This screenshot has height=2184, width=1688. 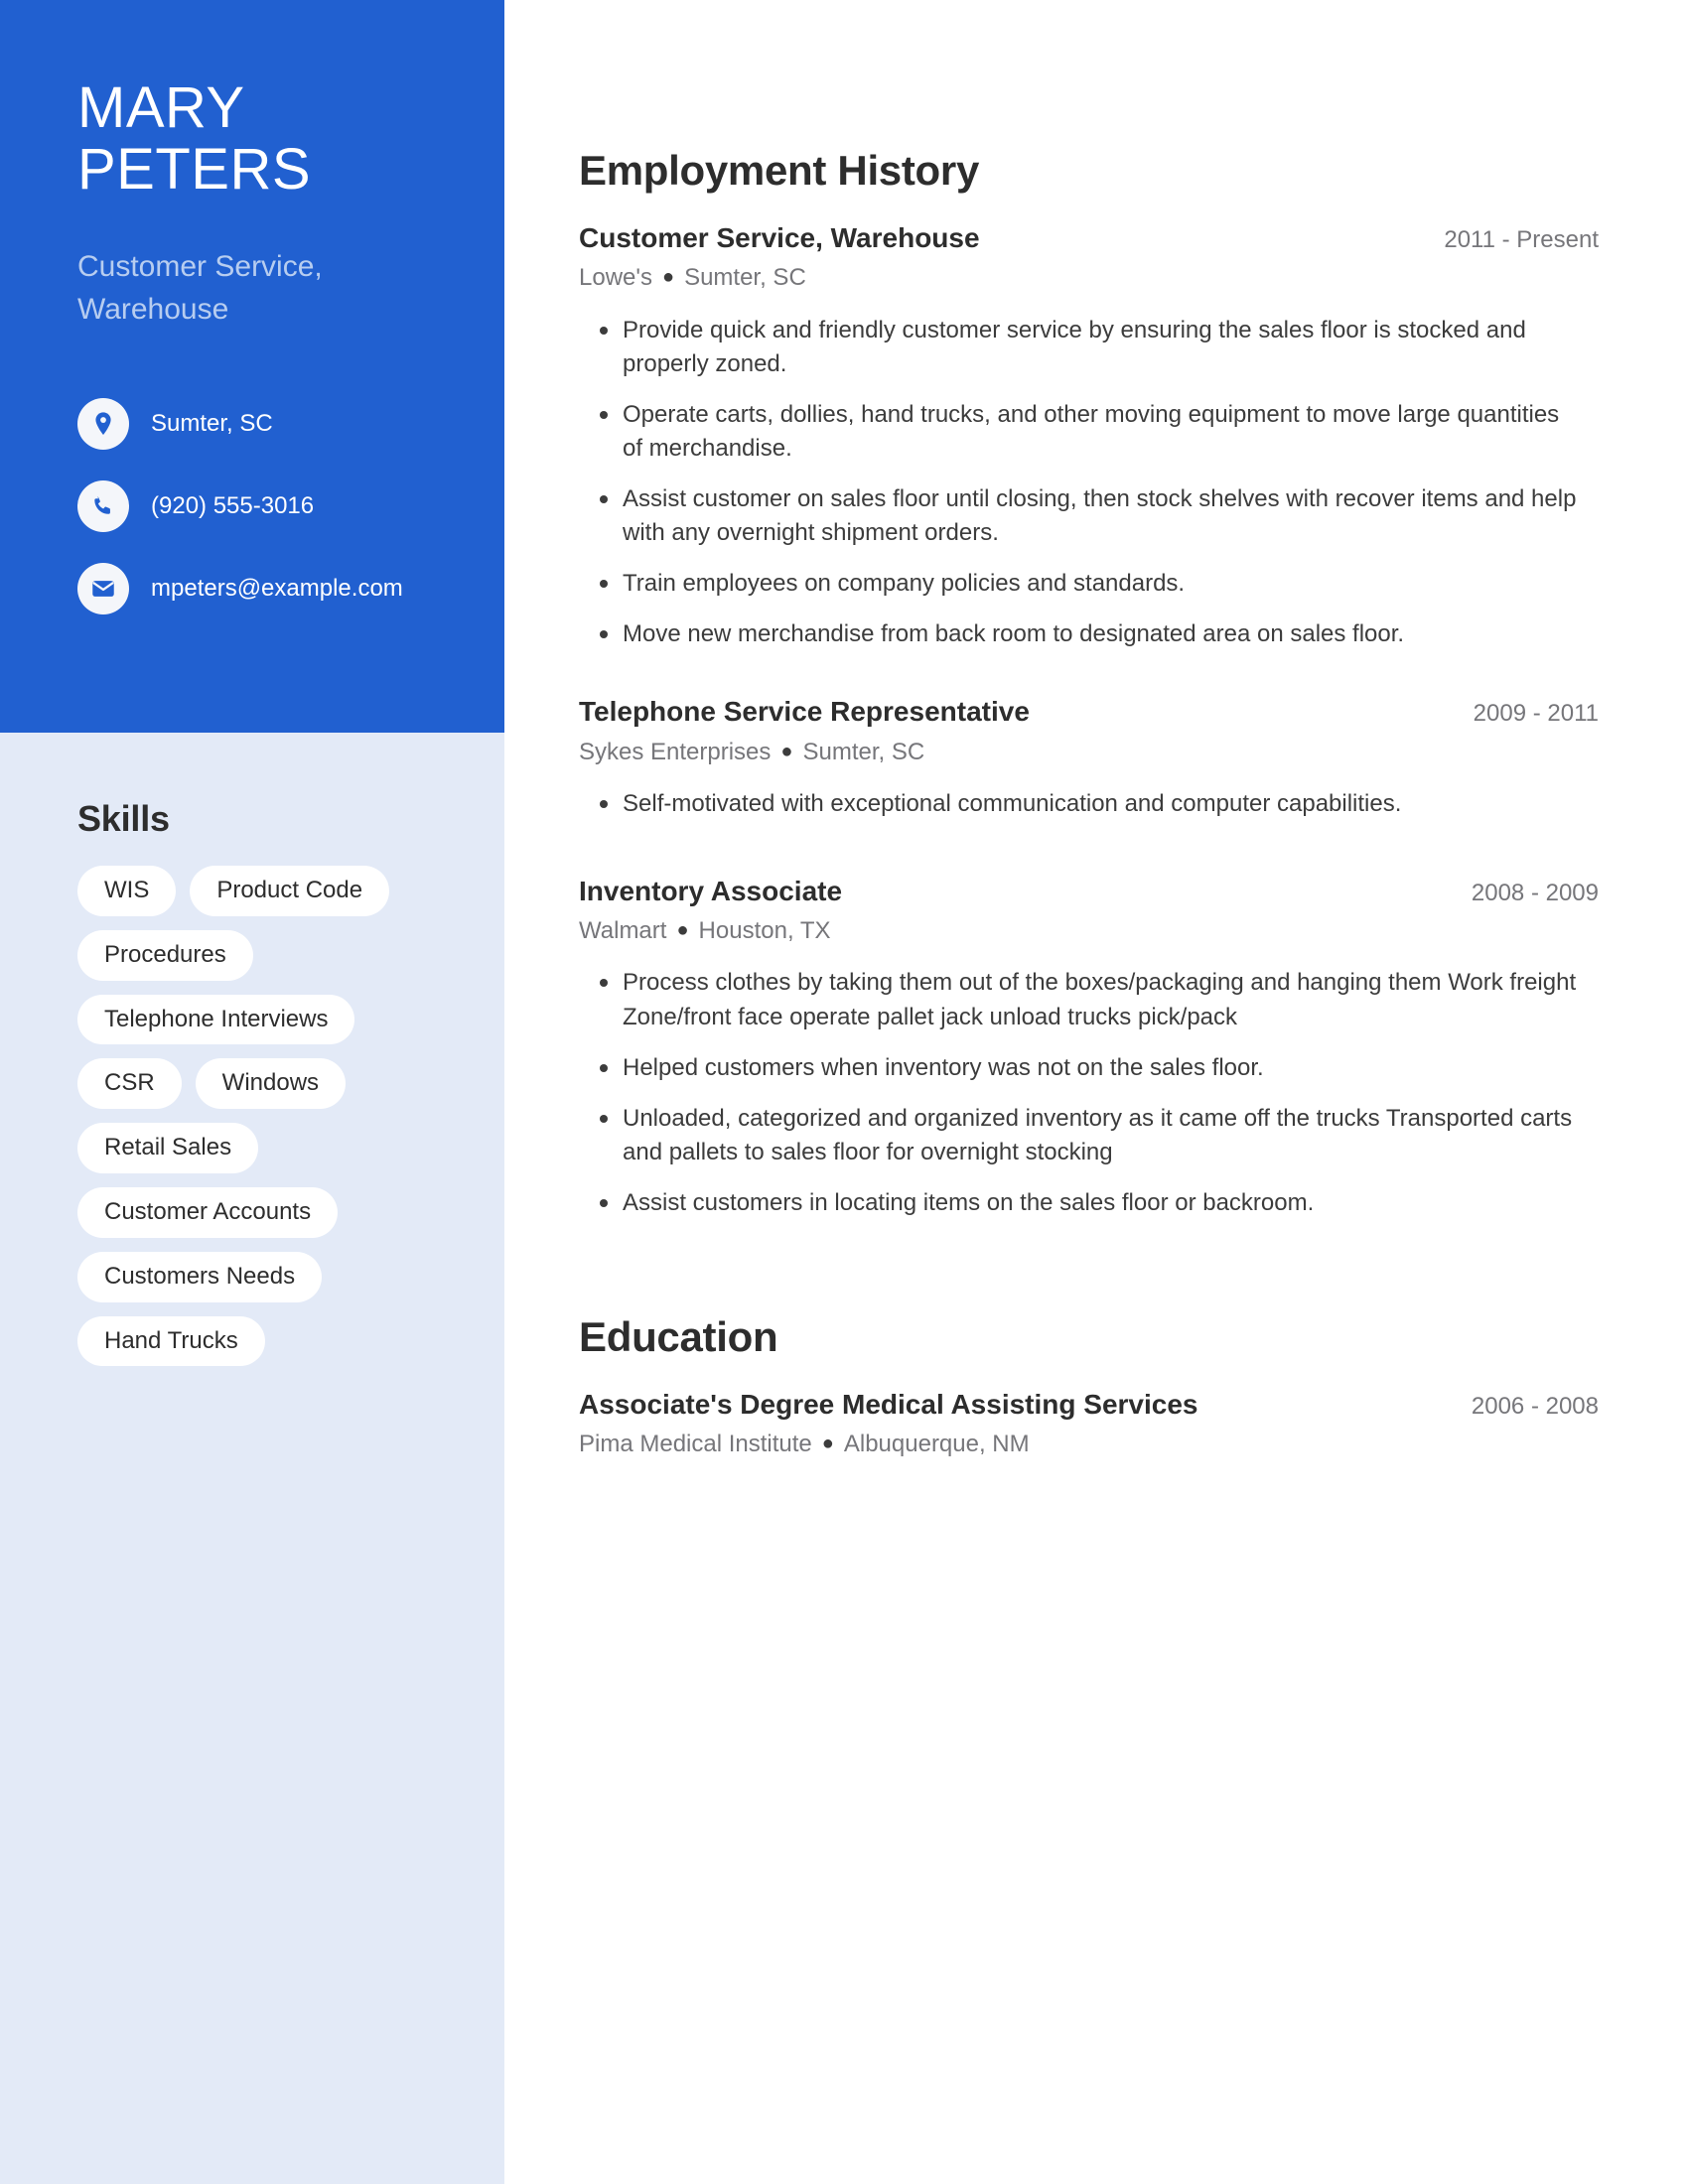 I want to click on entry-meta: Pima Medical Institute ● Albuquerque, NM, so click(x=1089, y=1444).